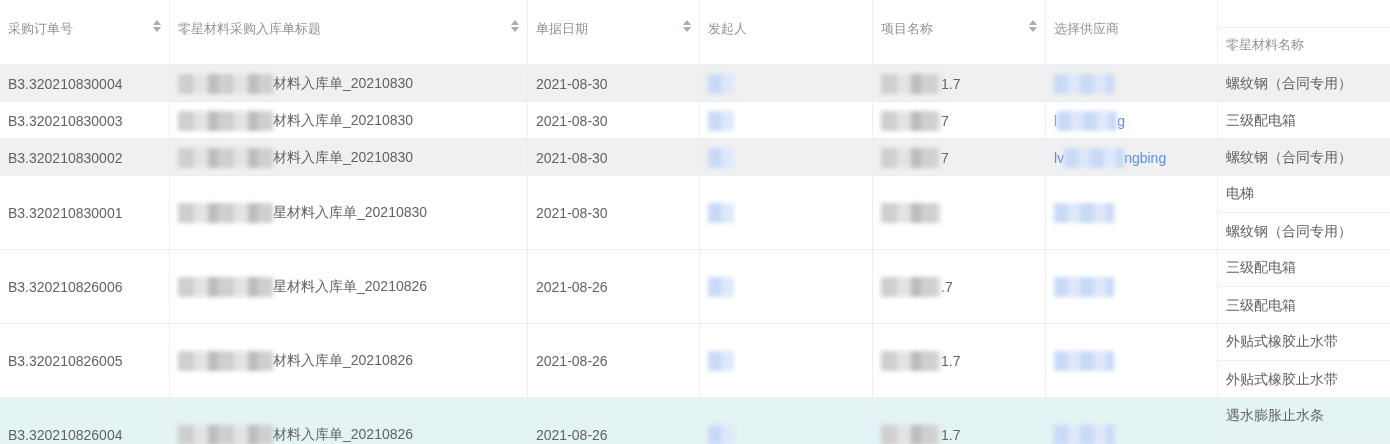  I want to click on cell-text: 星材料入库单_20210826, so click(350, 287).